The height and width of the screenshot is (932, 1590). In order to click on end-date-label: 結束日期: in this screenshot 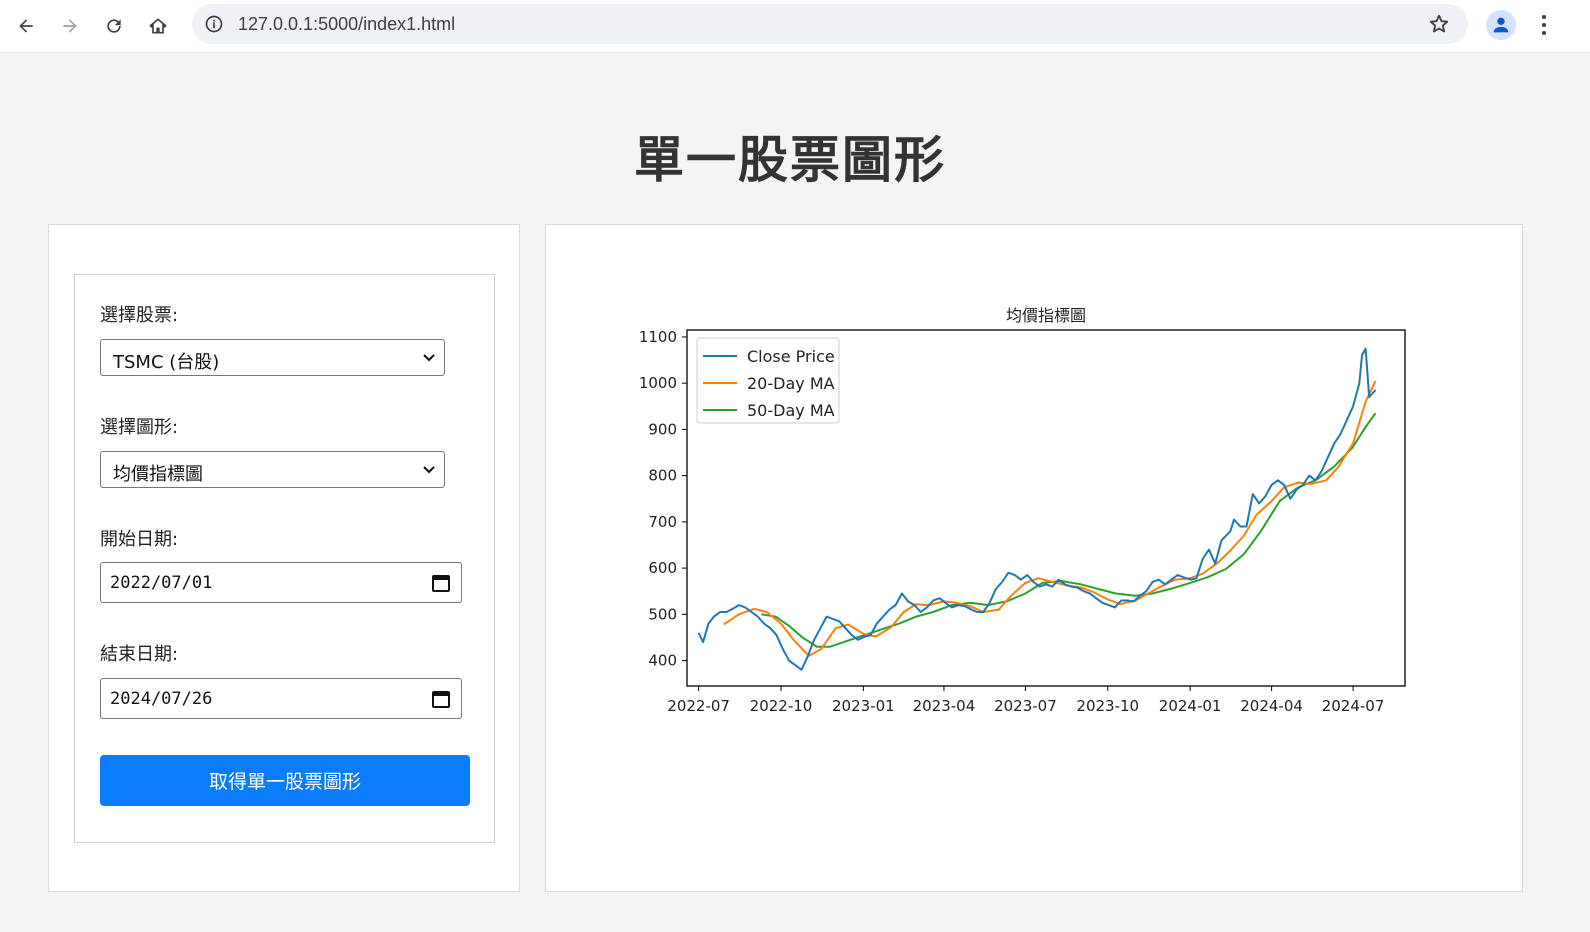, I will do `click(139, 654)`.